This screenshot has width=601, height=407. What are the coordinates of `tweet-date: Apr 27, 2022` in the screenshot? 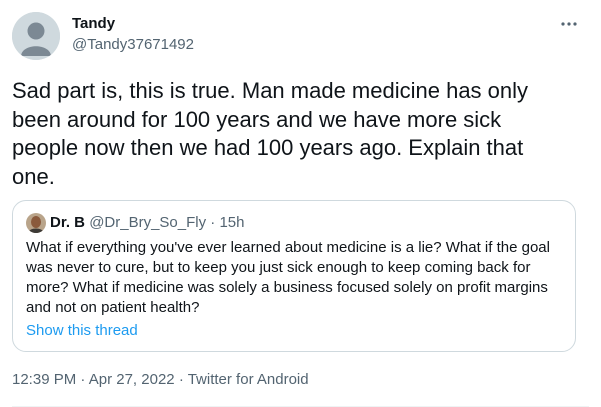 It's located at (132, 379).